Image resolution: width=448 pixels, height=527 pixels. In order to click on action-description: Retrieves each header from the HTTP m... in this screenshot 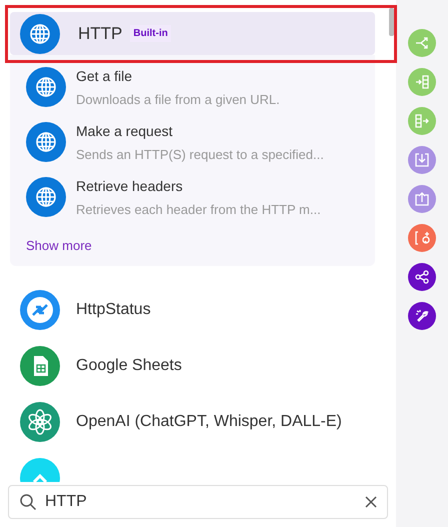, I will do `click(198, 210)`.